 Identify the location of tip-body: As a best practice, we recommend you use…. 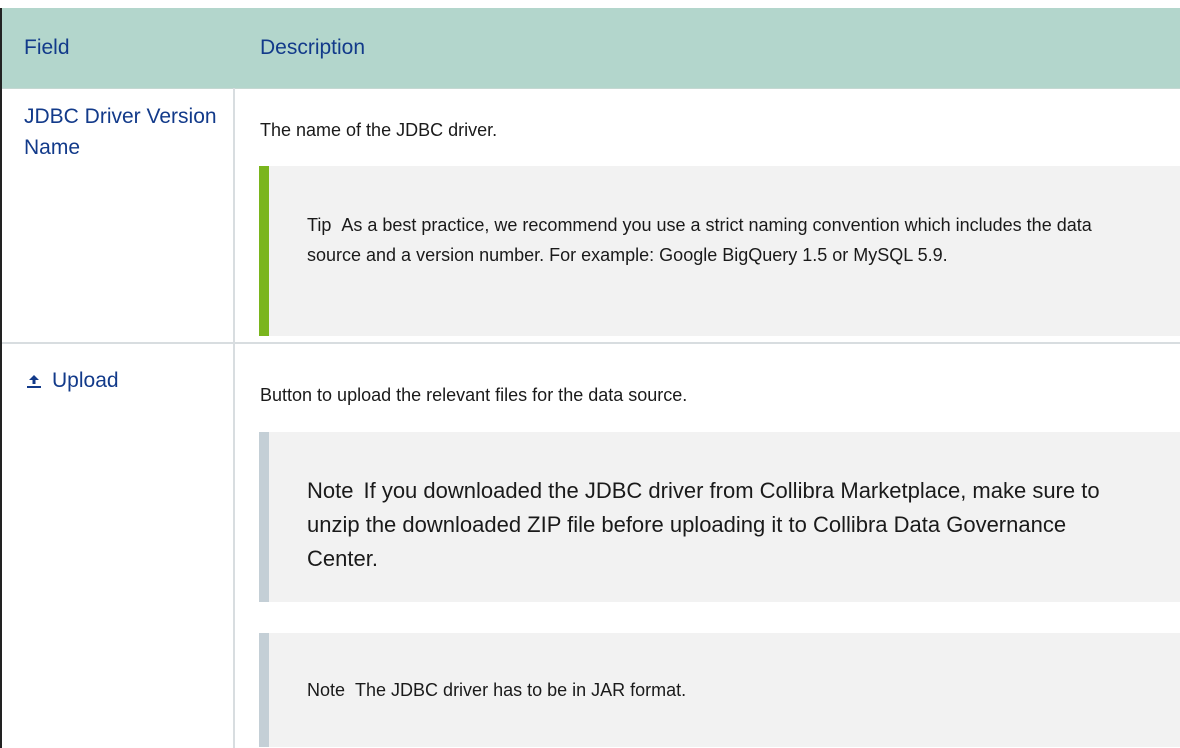
(699, 240).